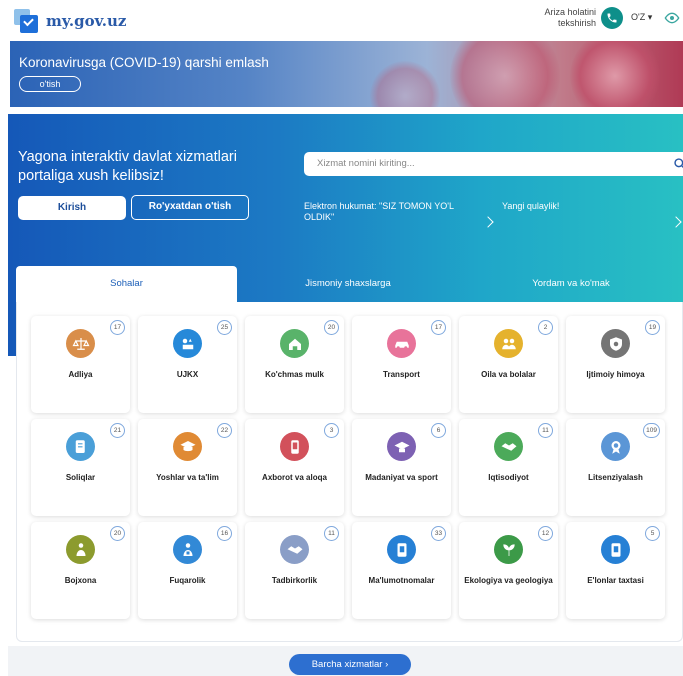 This screenshot has width=683, height=676. Describe the element at coordinates (294, 580) in the screenshot. I see `category-label: Tadbirkorlik` at that location.